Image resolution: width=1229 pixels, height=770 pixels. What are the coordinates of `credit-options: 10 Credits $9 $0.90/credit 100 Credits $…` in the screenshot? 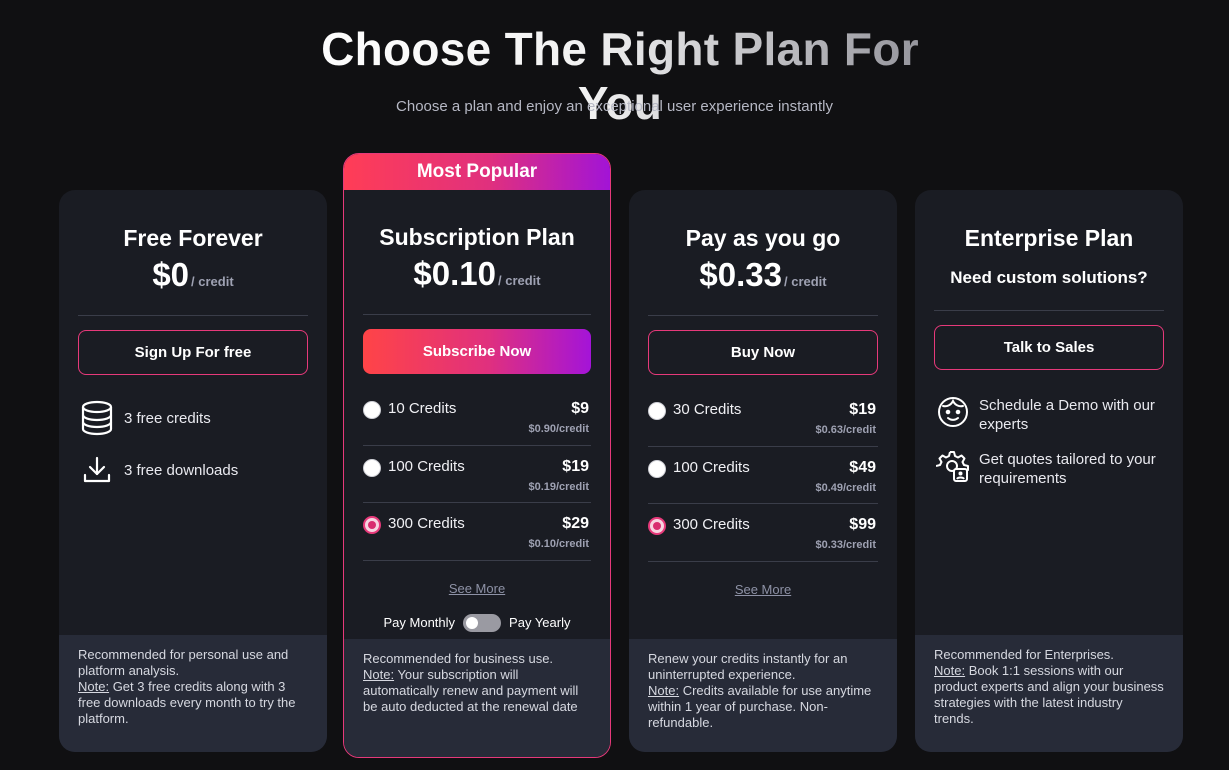 It's located at (477, 474).